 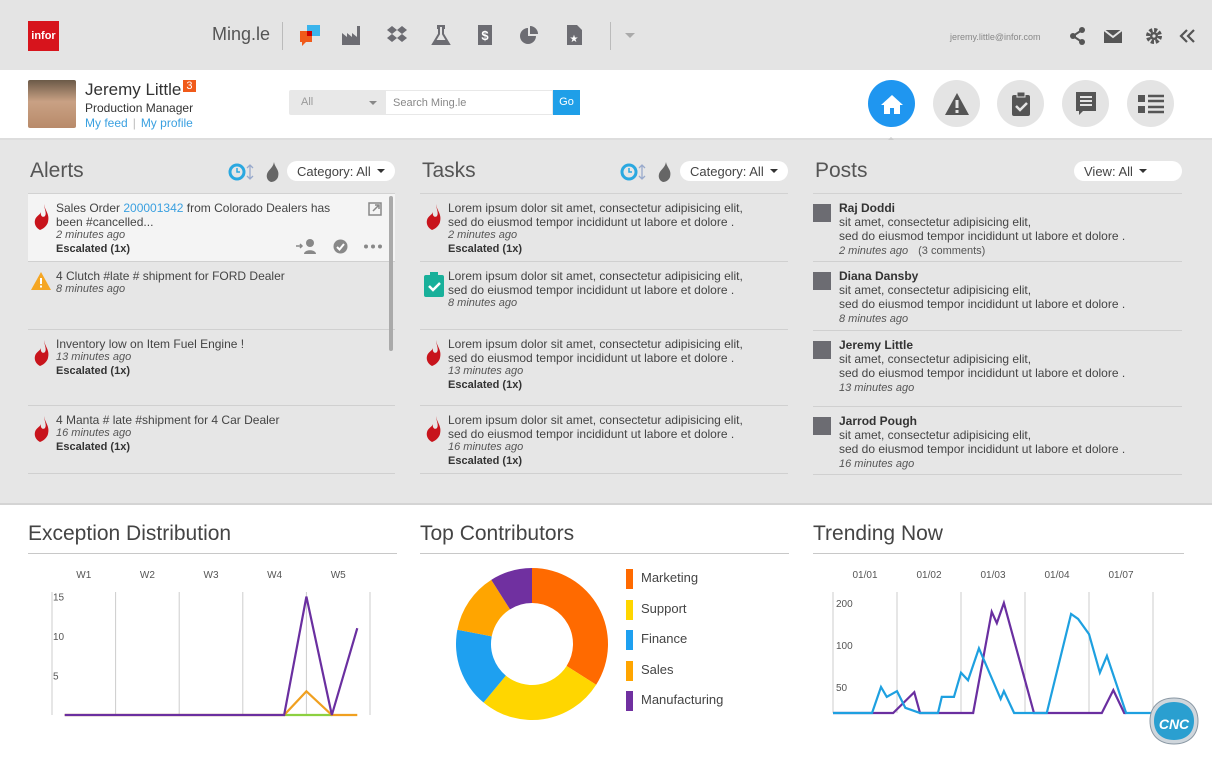 I want to click on order-link: 200001342, so click(x=153, y=208).